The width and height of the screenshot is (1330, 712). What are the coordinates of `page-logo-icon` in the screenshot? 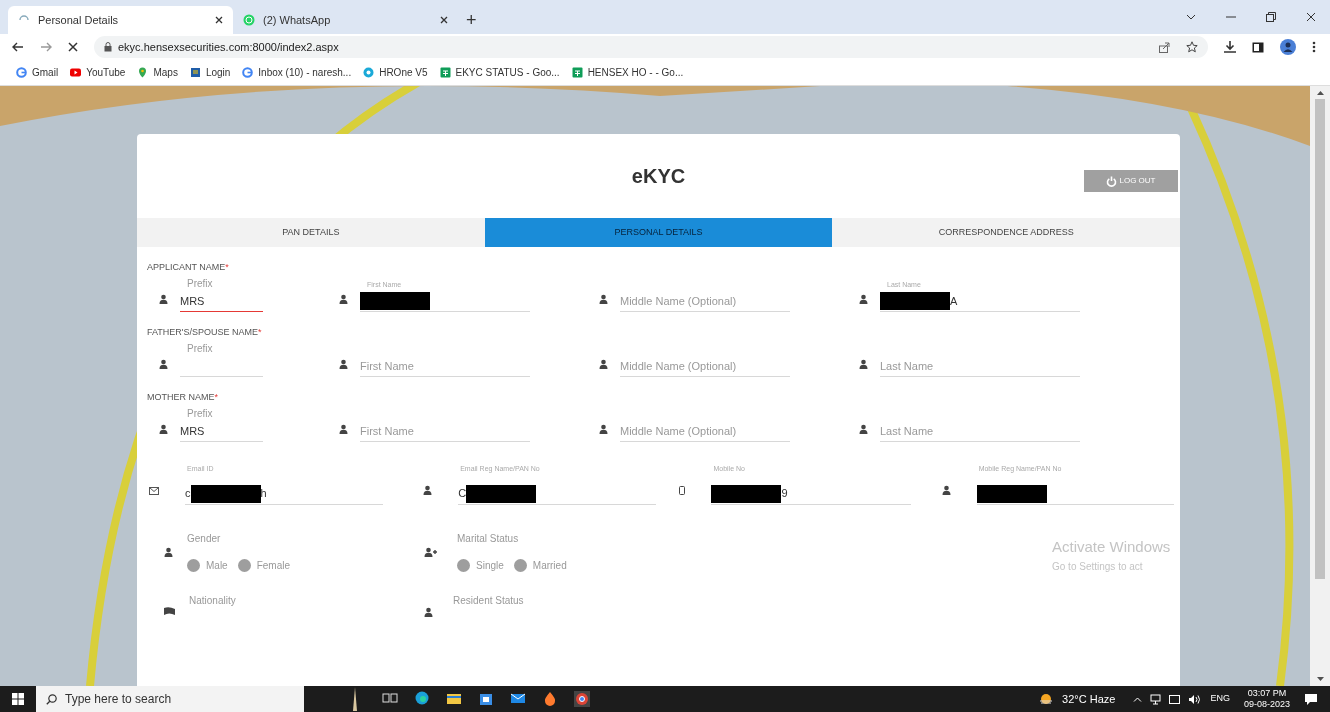 It's located at (195, 72).